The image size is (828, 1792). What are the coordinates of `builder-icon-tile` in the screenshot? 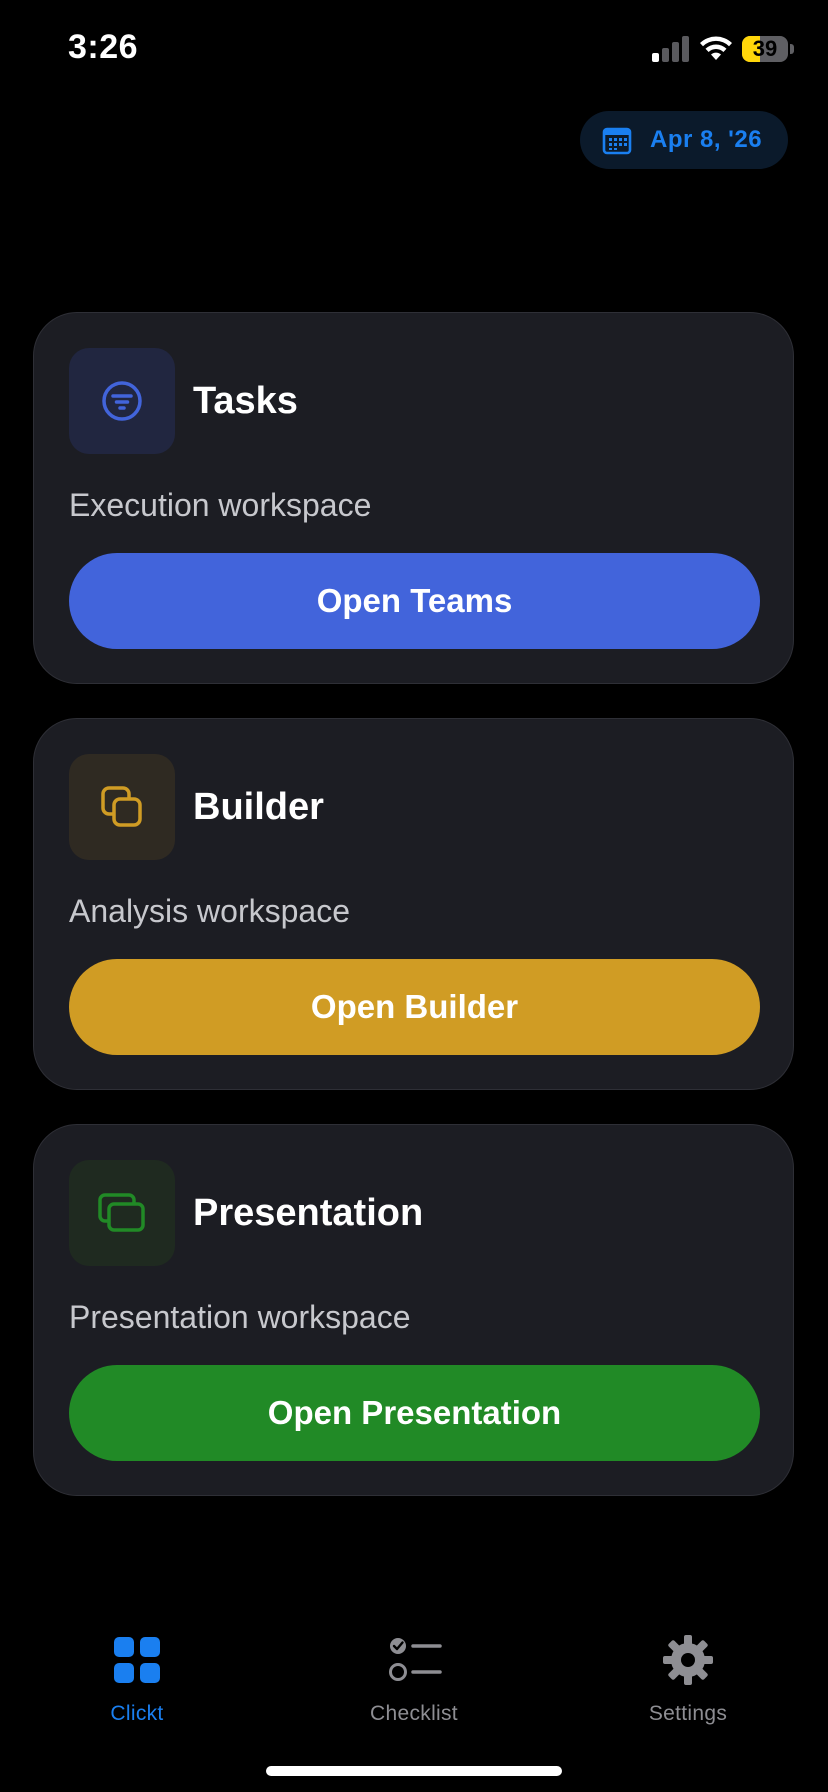 It's located at (122, 807).